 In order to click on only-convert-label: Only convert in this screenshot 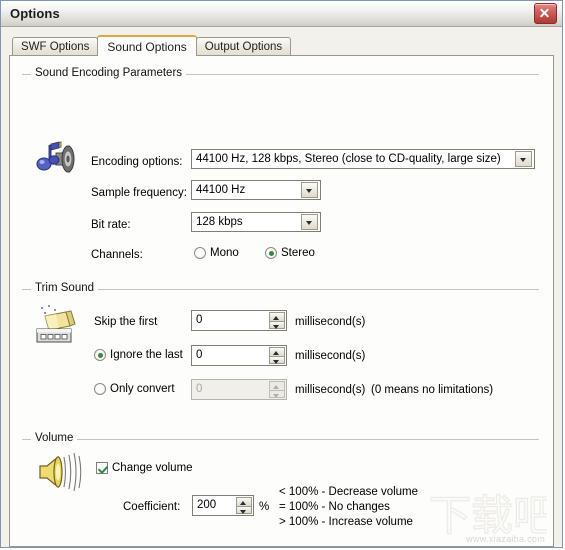, I will do `click(142, 389)`.